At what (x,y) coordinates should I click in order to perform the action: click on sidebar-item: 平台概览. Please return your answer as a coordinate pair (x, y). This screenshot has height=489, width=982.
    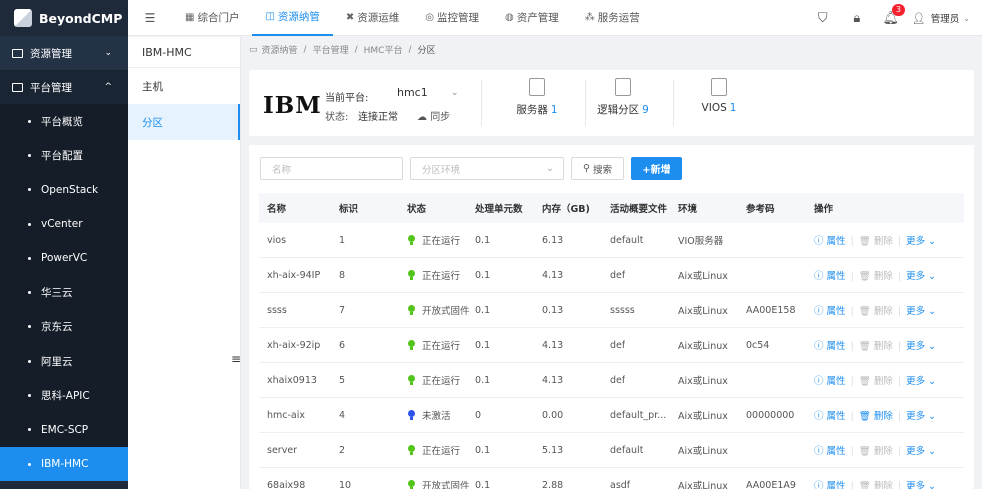
    Looking at the image, I should click on (64, 121).